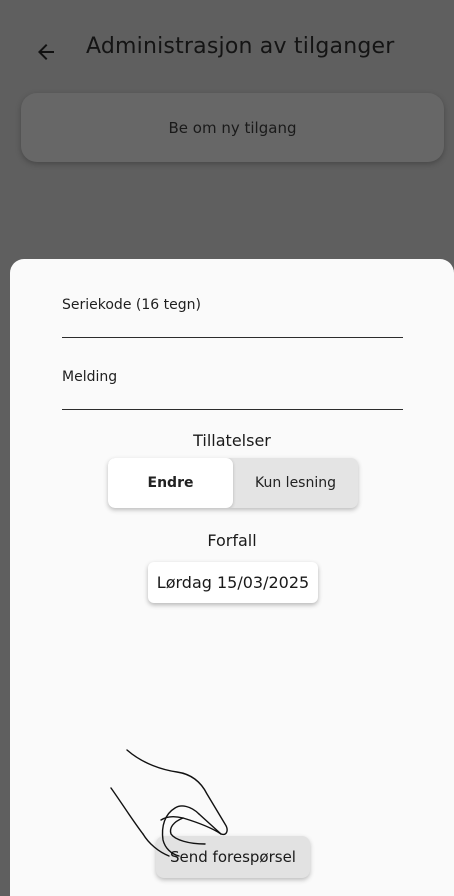  I want to click on permission-option-edit: Endre, so click(170, 483).